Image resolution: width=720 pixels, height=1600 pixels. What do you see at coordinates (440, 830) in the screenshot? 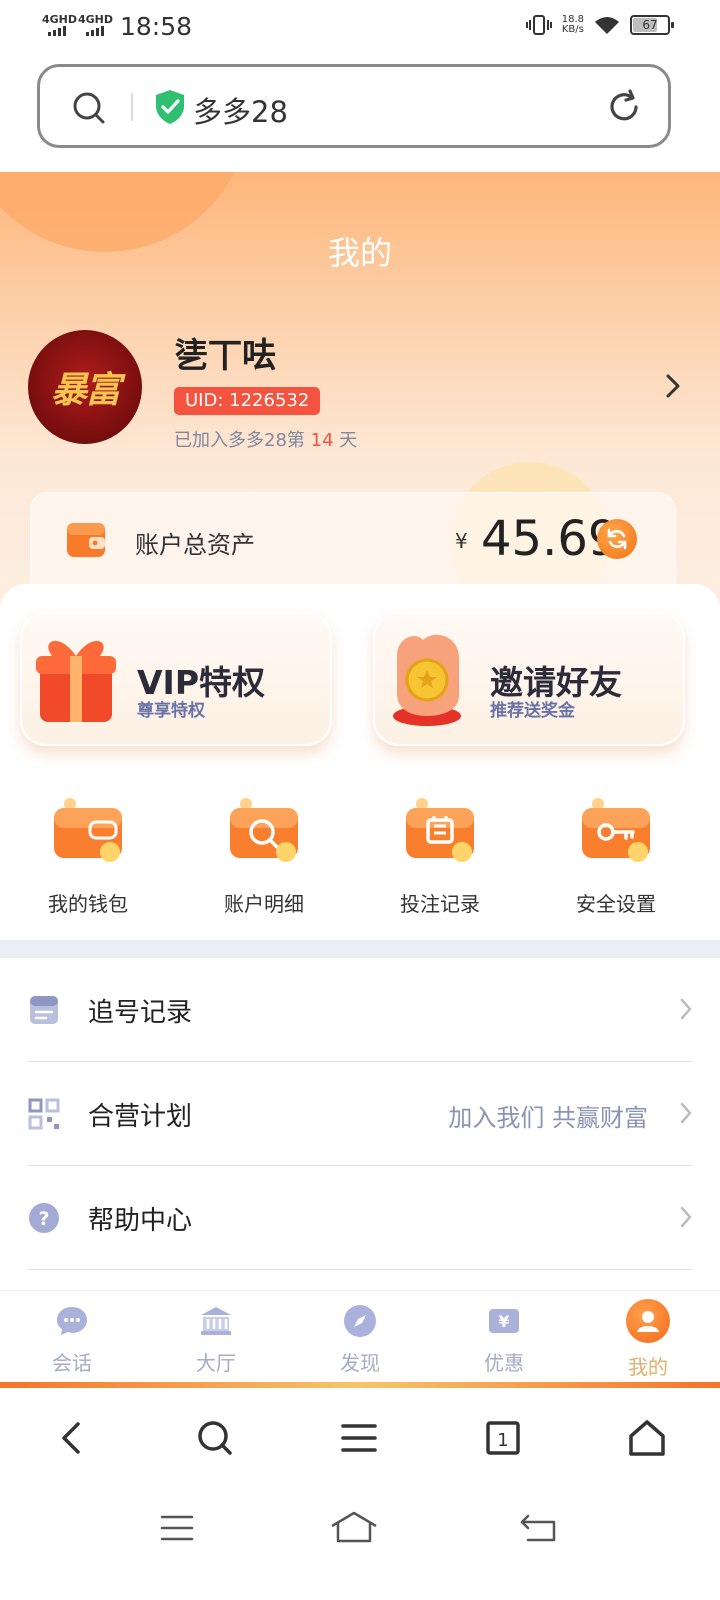
I see `record-icon` at bounding box center [440, 830].